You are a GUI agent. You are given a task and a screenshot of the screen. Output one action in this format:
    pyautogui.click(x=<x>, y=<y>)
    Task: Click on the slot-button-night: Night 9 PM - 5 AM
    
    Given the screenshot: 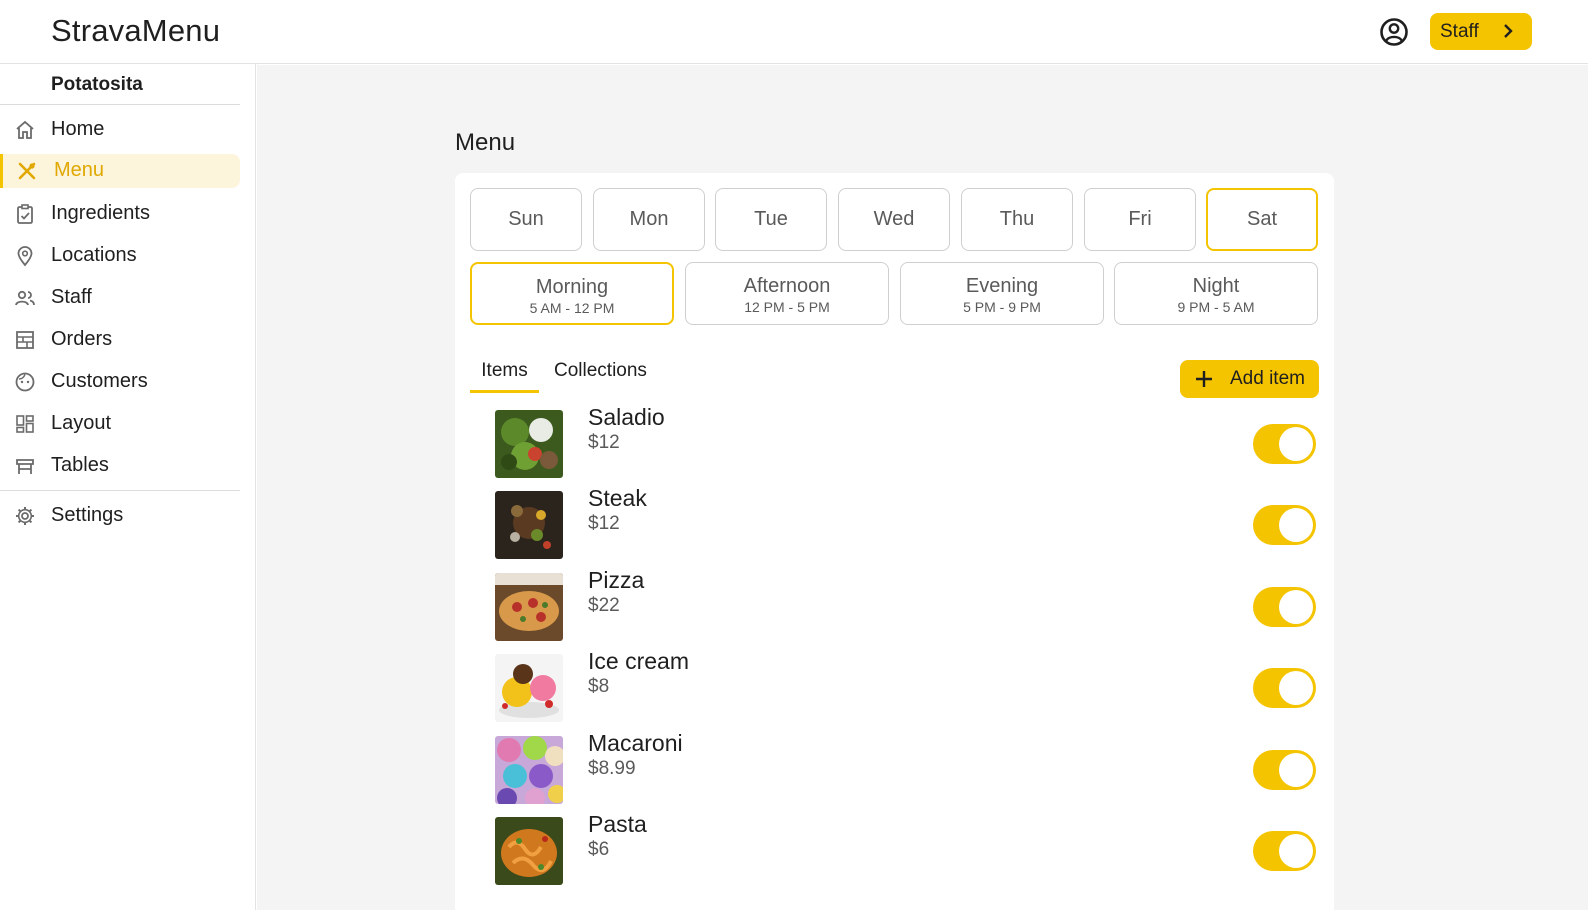 What is the action you would take?
    pyautogui.click(x=1216, y=293)
    